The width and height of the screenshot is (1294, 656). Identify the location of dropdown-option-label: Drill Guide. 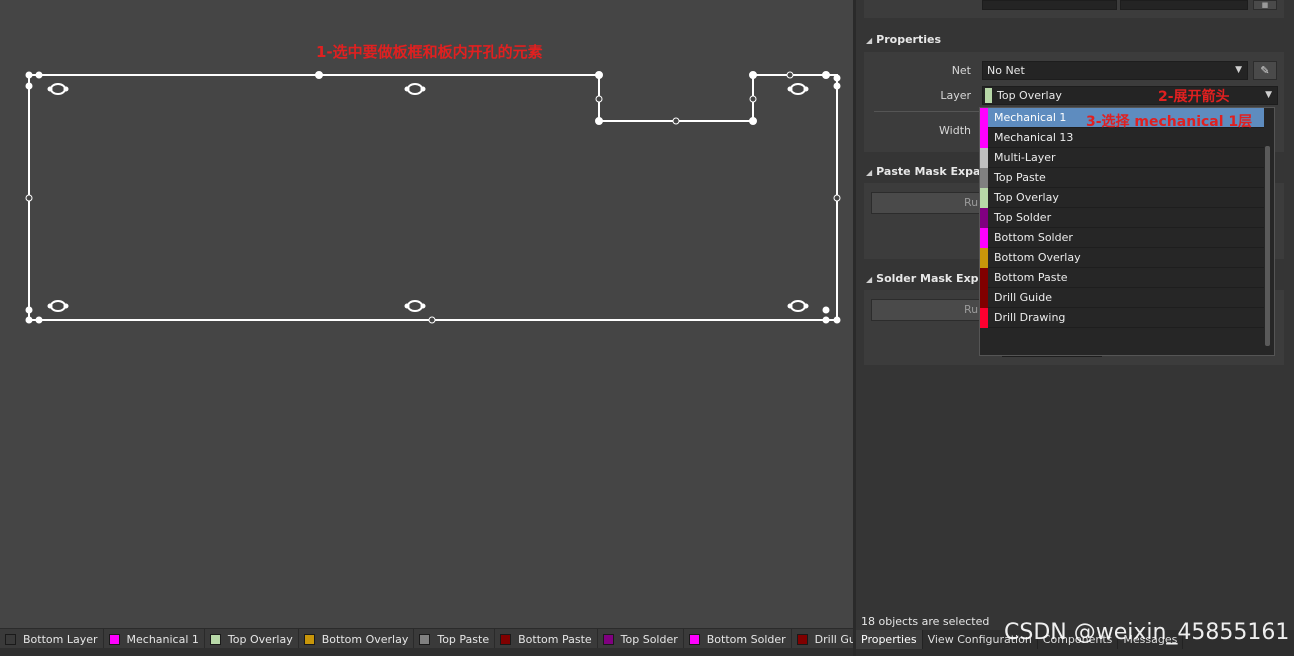
(1023, 297).